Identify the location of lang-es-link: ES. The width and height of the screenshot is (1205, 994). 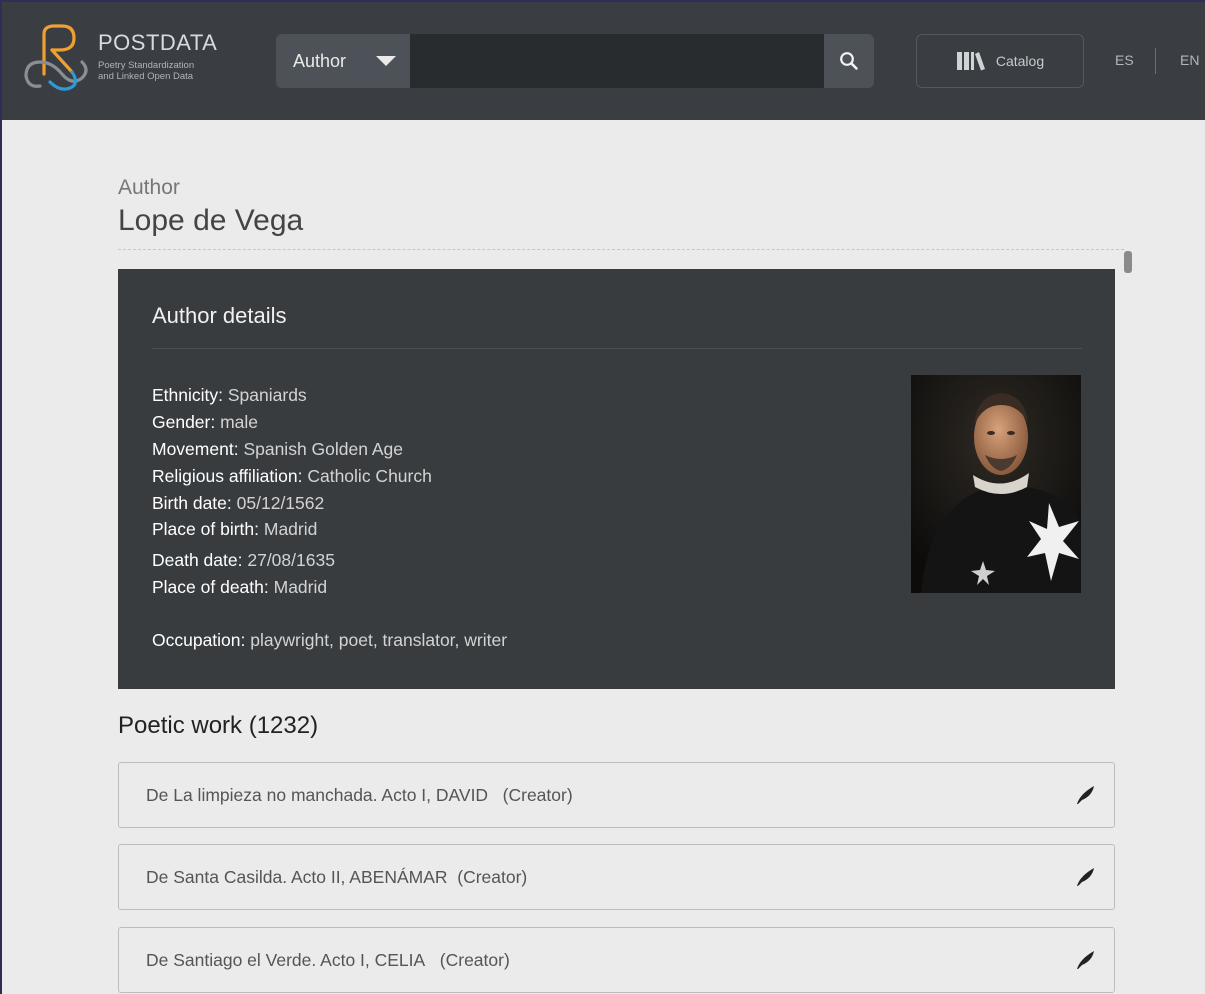
(1124, 60).